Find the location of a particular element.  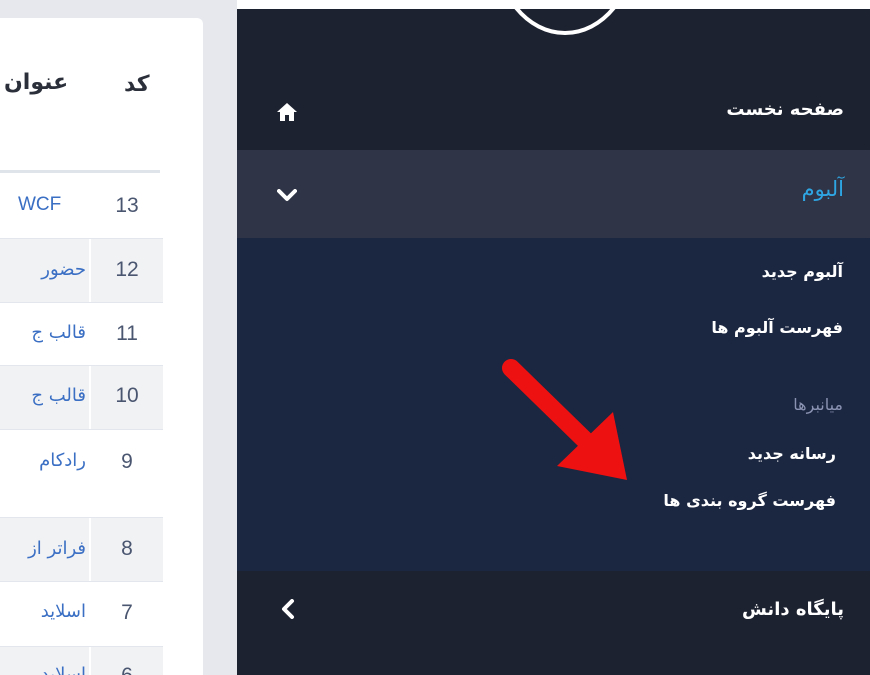

column-header-code: کد is located at coordinates (137, 84).